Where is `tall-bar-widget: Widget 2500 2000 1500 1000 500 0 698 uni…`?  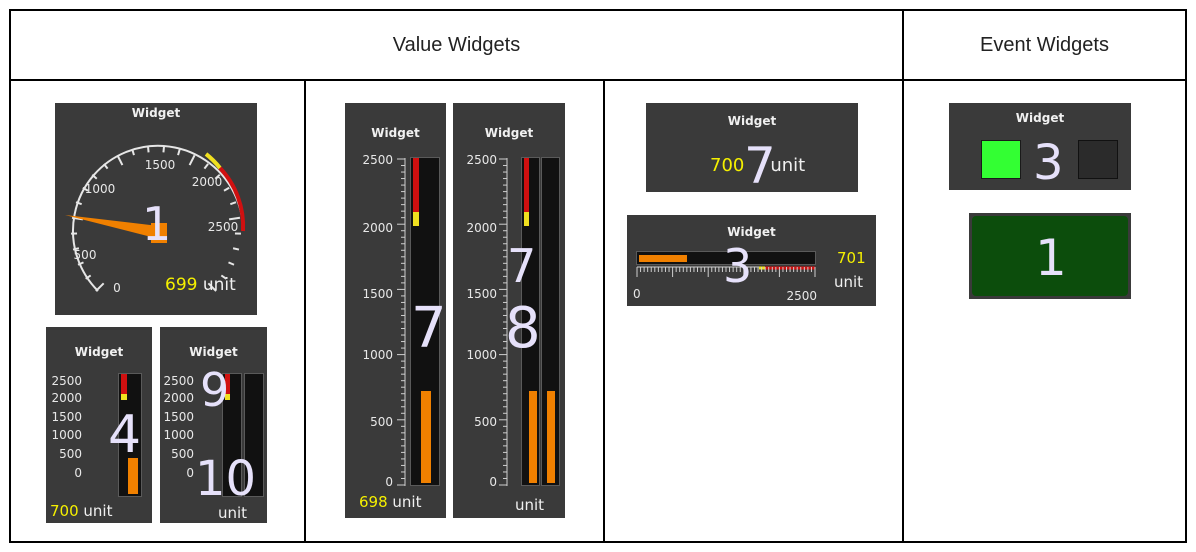 tall-bar-widget: Widget 2500 2000 1500 1000 500 0 698 uni… is located at coordinates (395, 310).